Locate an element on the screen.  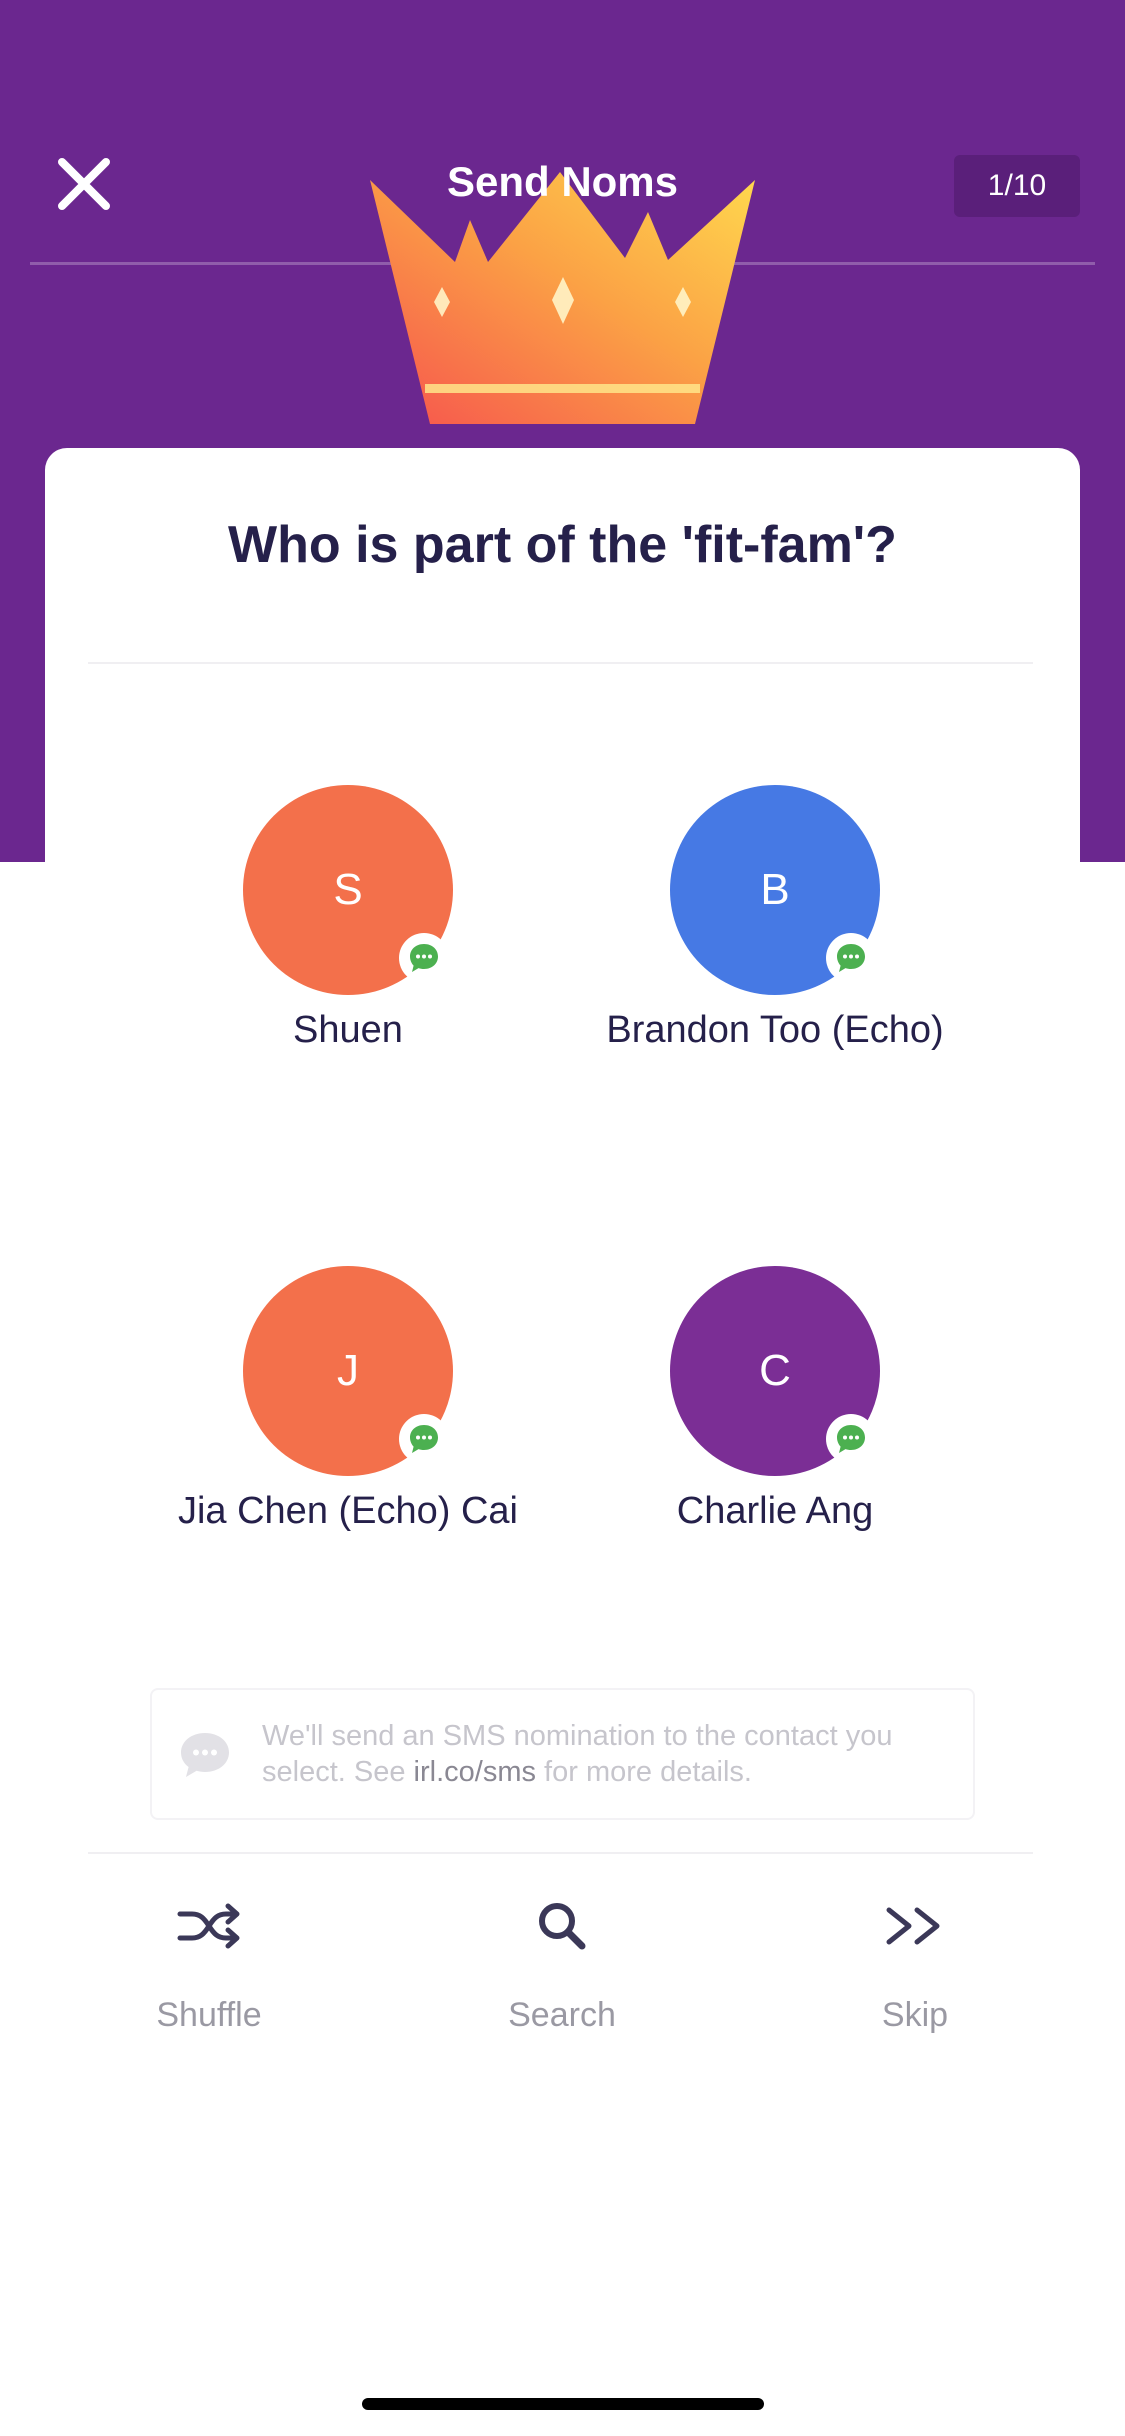
contact-option: S Shuen is located at coordinates (348, 918).